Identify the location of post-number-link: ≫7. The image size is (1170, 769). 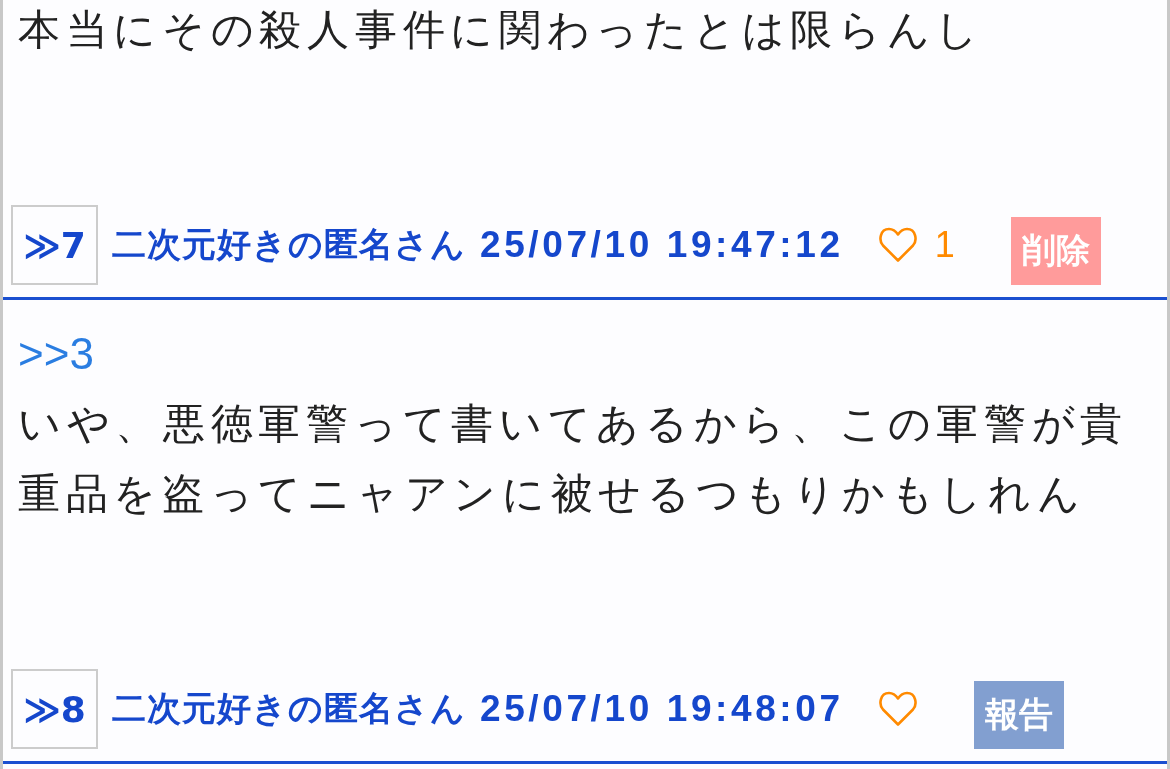
(54, 245).